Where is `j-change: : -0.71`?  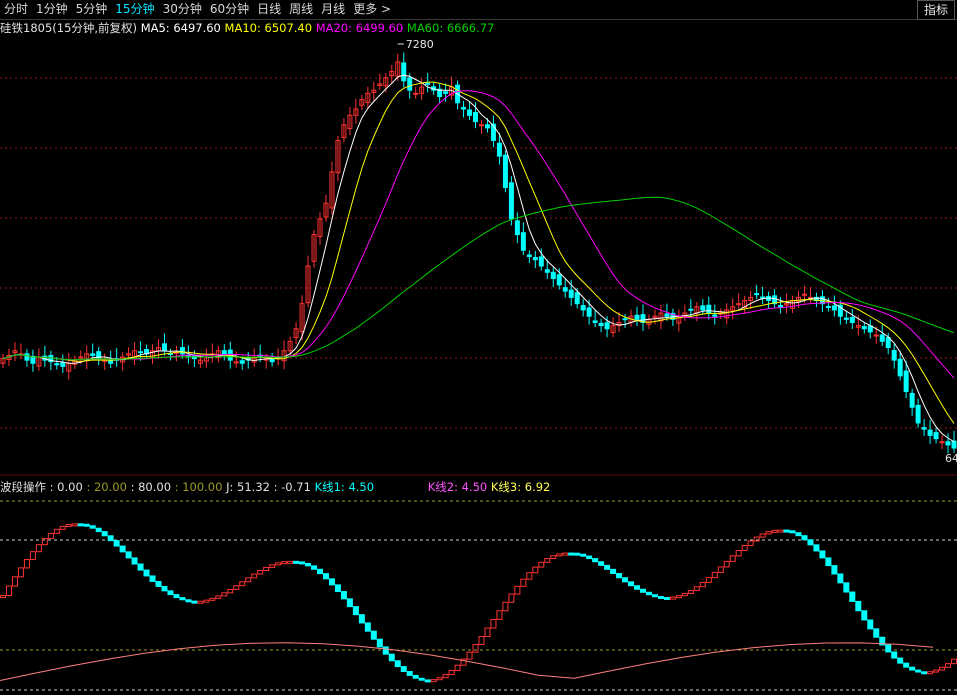 j-change: : -0.71 is located at coordinates (292, 487).